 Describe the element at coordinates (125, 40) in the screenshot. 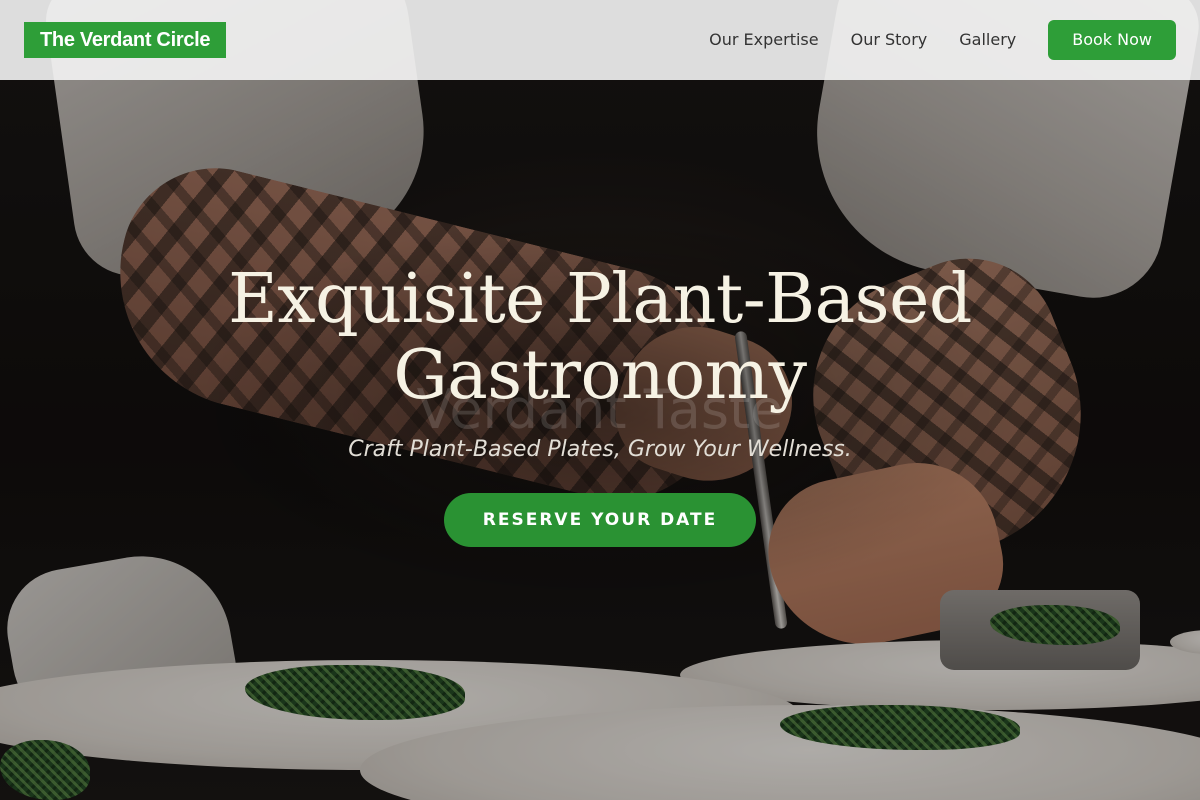

I see `brand-logo: The Verdant Circle` at that location.